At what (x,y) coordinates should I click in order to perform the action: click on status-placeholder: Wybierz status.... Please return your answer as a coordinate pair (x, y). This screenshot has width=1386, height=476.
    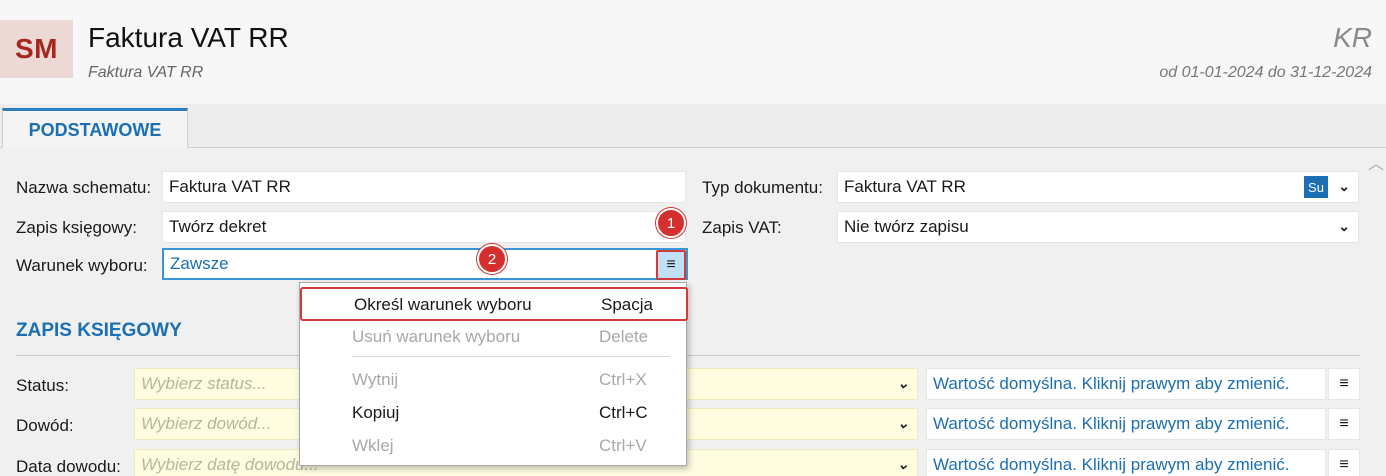
    Looking at the image, I should click on (204, 383).